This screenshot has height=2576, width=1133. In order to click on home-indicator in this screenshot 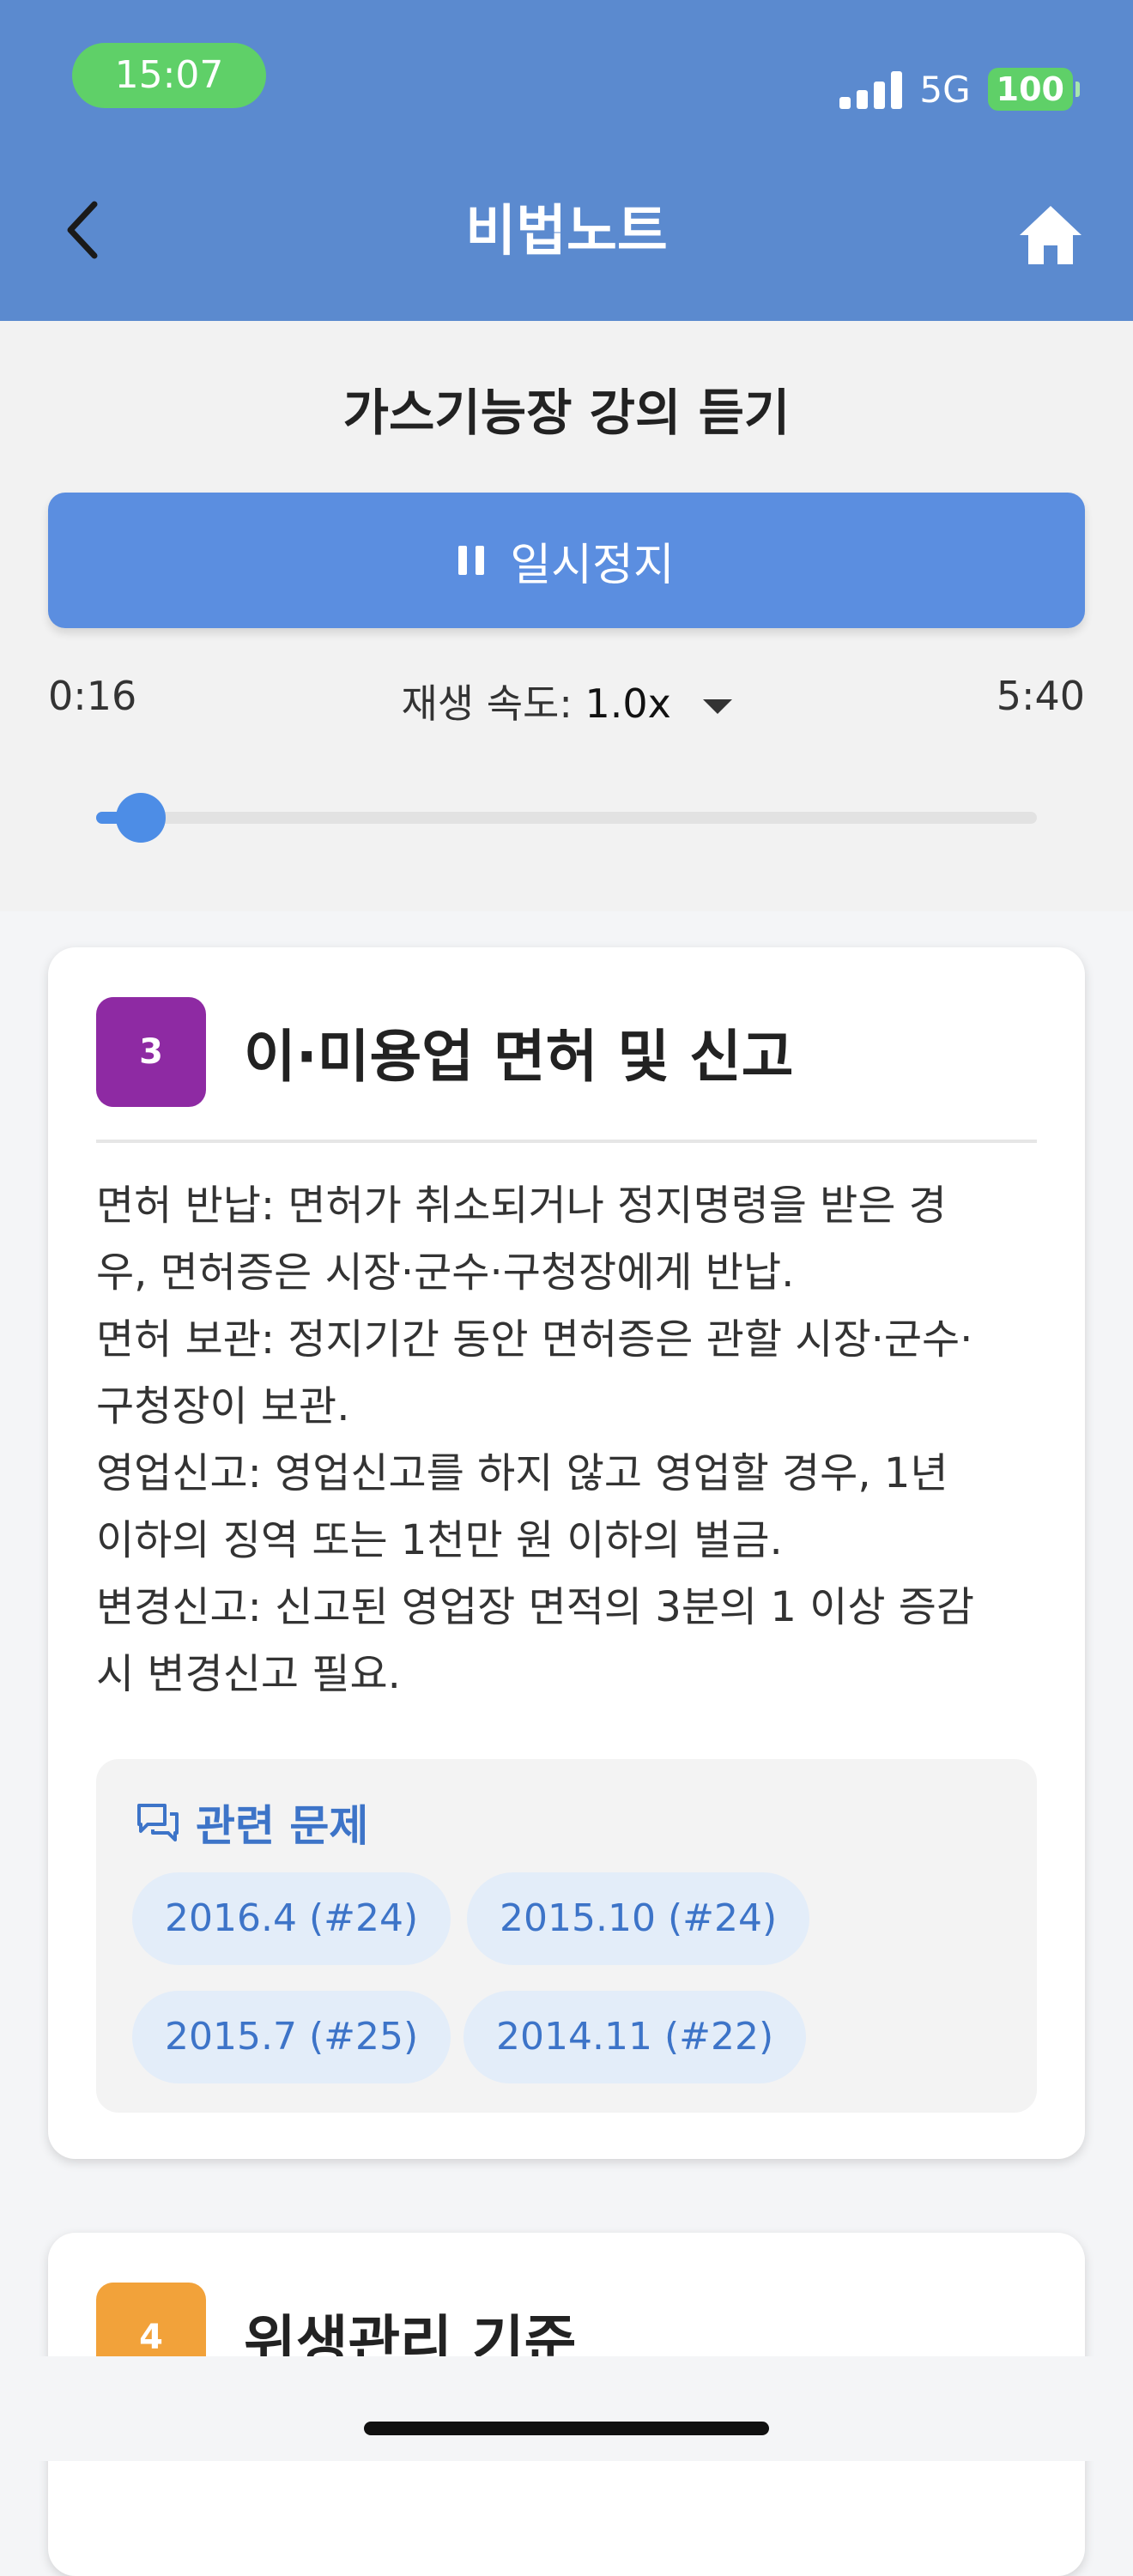, I will do `click(566, 2428)`.